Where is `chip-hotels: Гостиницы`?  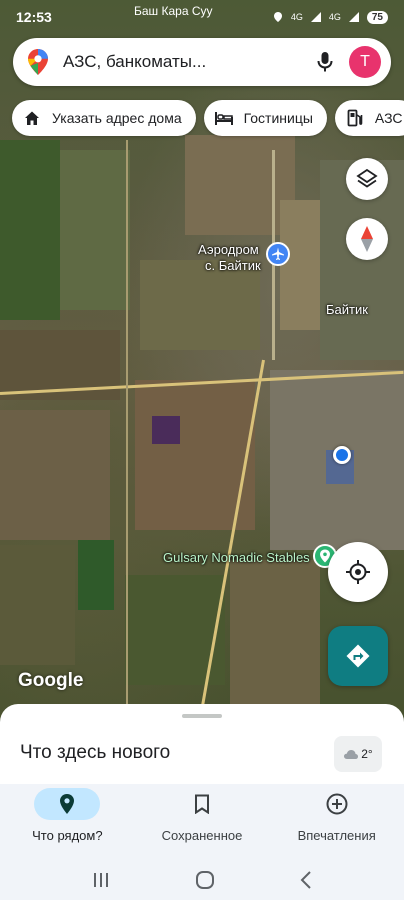 chip-hotels: Гостиницы is located at coordinates (265, 118).